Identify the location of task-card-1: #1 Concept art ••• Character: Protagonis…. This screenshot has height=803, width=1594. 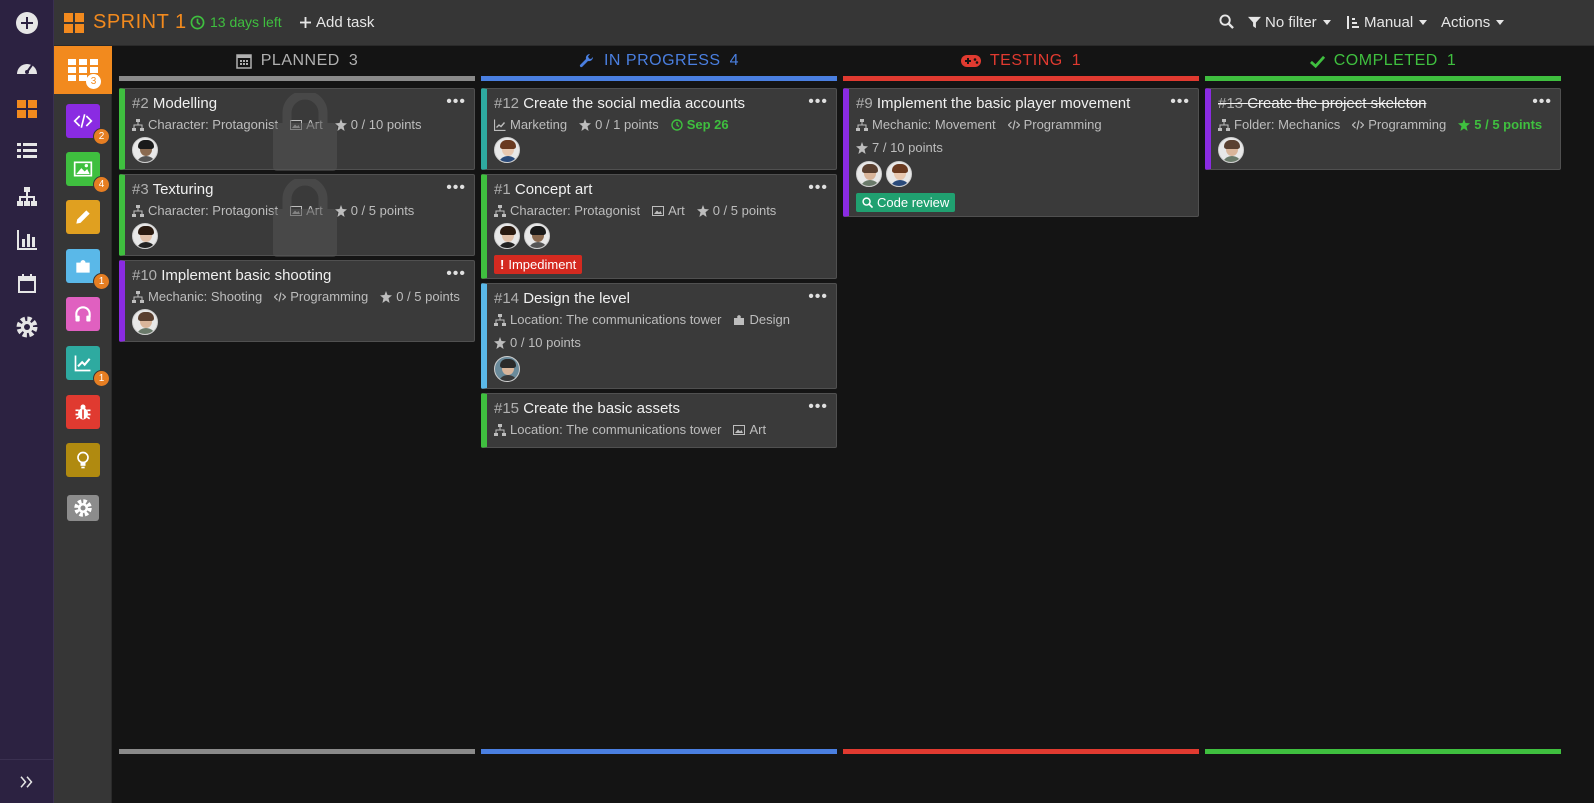
(659, 226).